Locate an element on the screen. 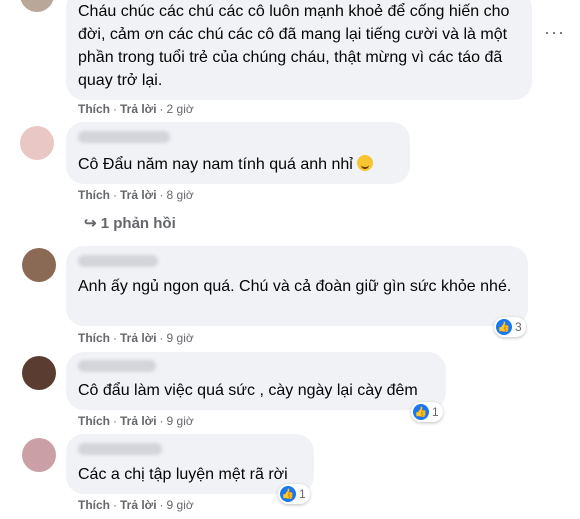 The height and width of the screenshot is (519, 580). reaction-count: 👍 3 is located at coordinates (510, 327).